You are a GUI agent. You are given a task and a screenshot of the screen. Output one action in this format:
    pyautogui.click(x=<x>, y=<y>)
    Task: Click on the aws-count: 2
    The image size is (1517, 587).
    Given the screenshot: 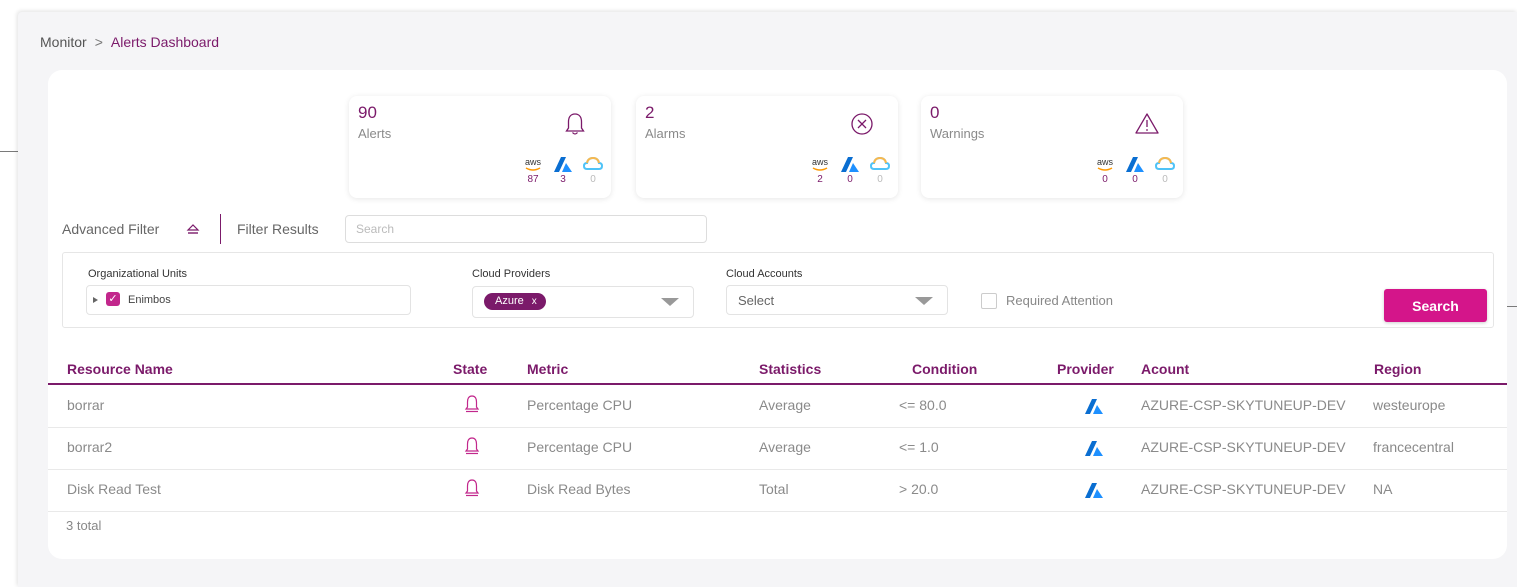 What is the action you would take?
    pyautogui.click(x=820, y=179)
    